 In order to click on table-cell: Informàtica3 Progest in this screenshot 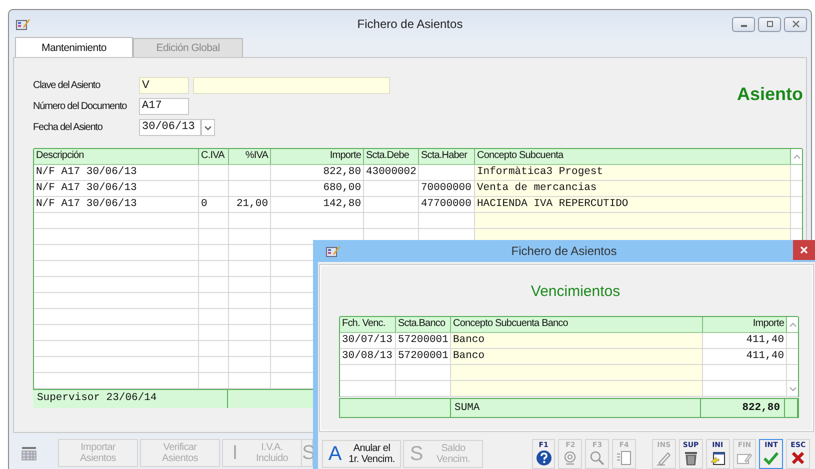, I will do `click(633, 172)`.